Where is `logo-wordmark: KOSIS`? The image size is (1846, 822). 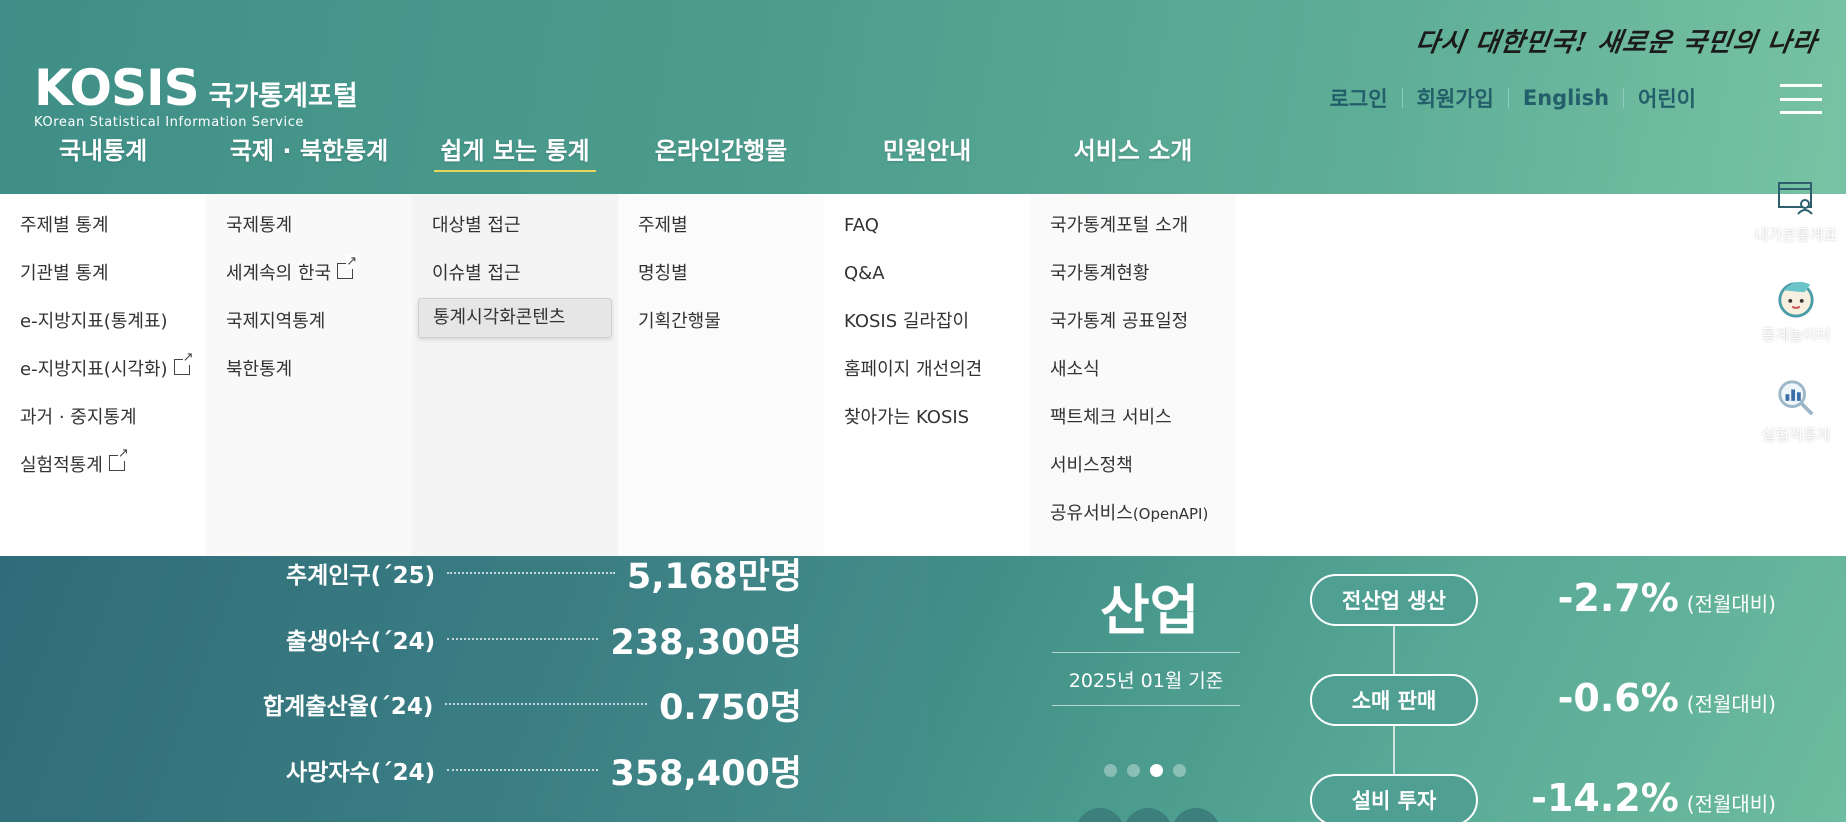
logo-wordmark: KOSIS is located at coordinates (117, 88).